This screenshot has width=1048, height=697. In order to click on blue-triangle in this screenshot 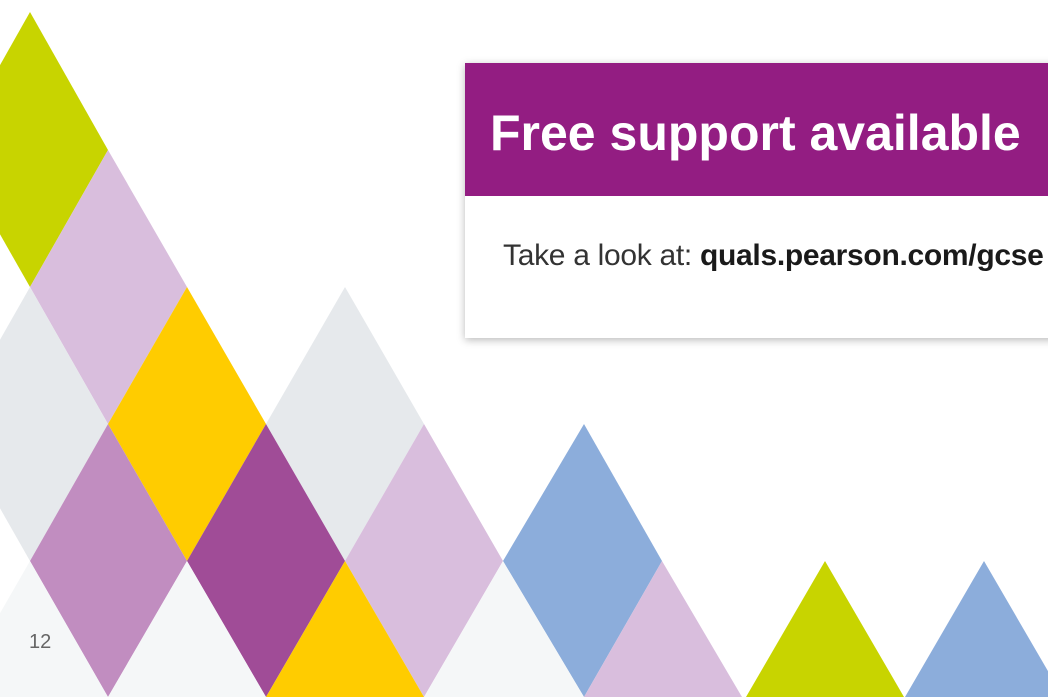, I will do `click(976, 629)`.